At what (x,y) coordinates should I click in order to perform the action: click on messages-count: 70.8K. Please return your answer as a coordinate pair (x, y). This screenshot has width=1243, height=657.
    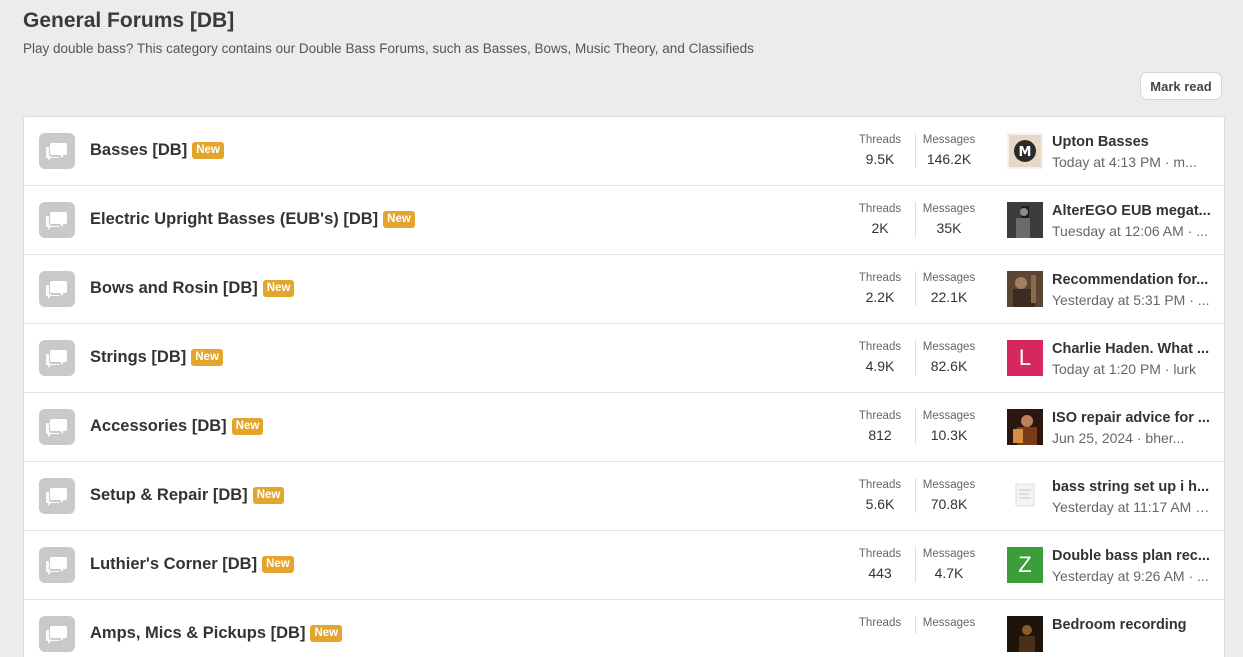
    Looking at the image, I should click on (949, 504).